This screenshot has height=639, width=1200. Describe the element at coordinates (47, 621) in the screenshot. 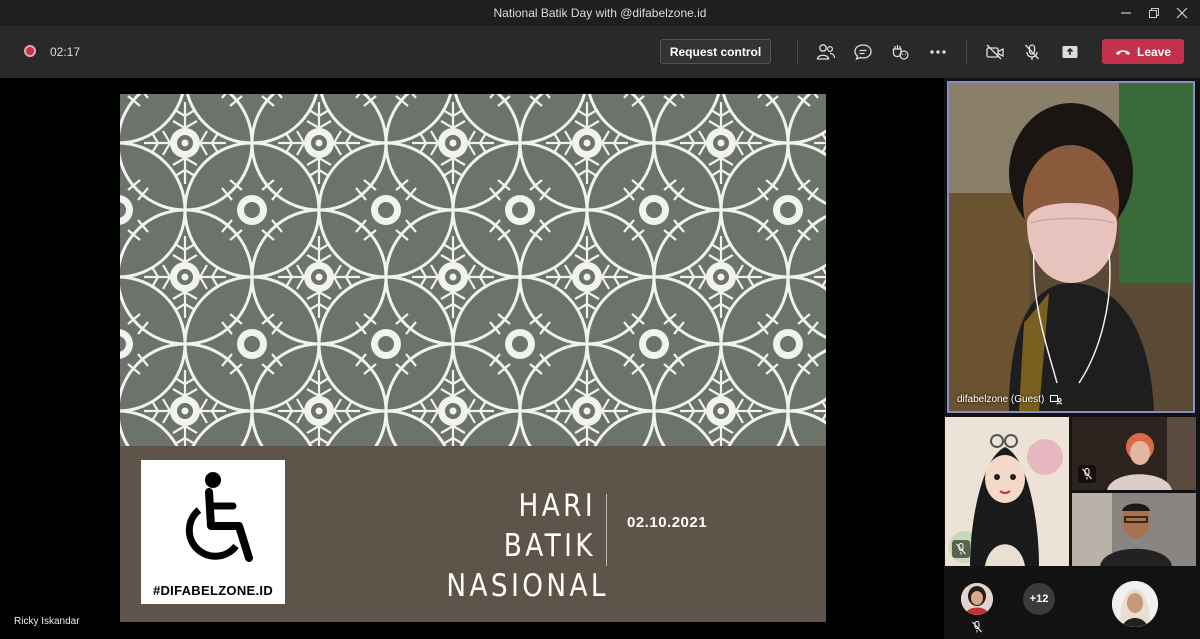

I see `presenter-name: Ricky Iskandar` at that location.